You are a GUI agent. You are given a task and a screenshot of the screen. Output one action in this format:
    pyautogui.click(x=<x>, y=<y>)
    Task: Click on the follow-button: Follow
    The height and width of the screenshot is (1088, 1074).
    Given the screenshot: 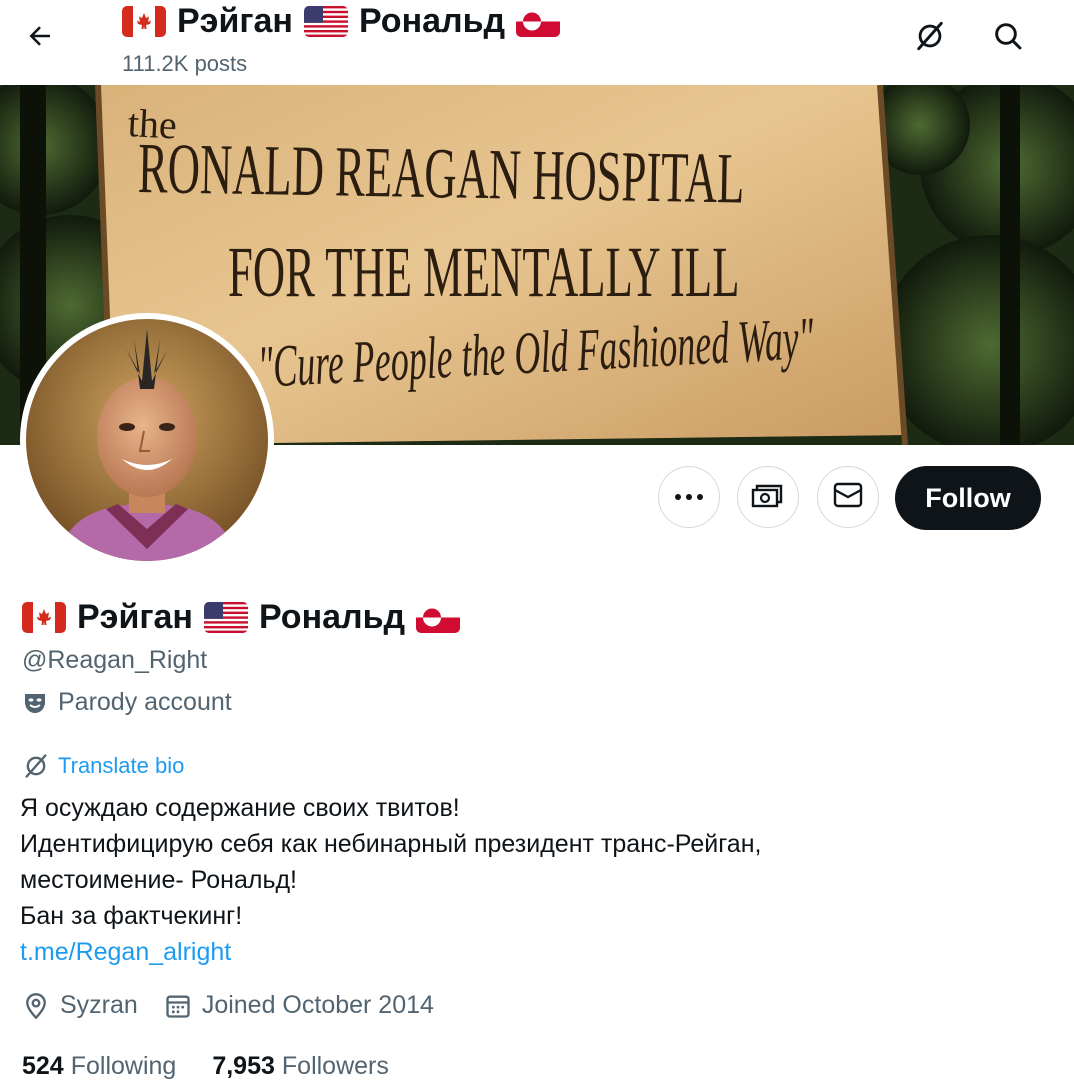 What is the action you would take?
    pyautogui.click(x=968, y=498)
    